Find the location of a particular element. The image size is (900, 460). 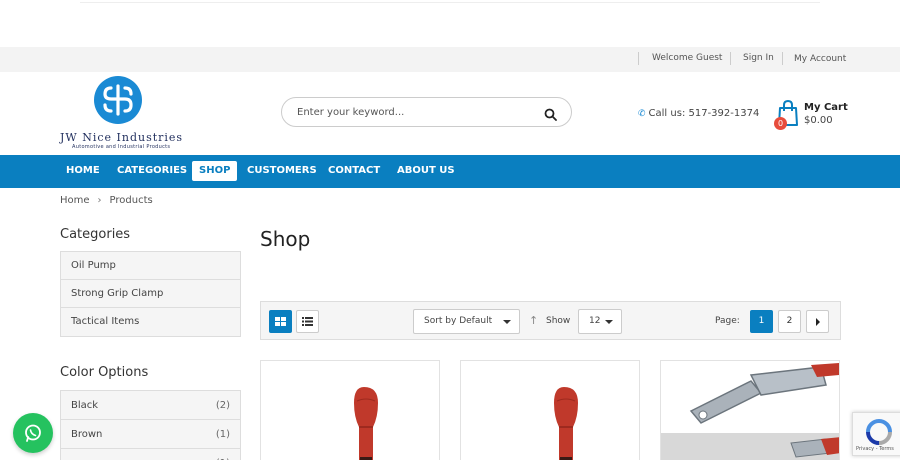

search-icon is located at coordinates (550, 115).